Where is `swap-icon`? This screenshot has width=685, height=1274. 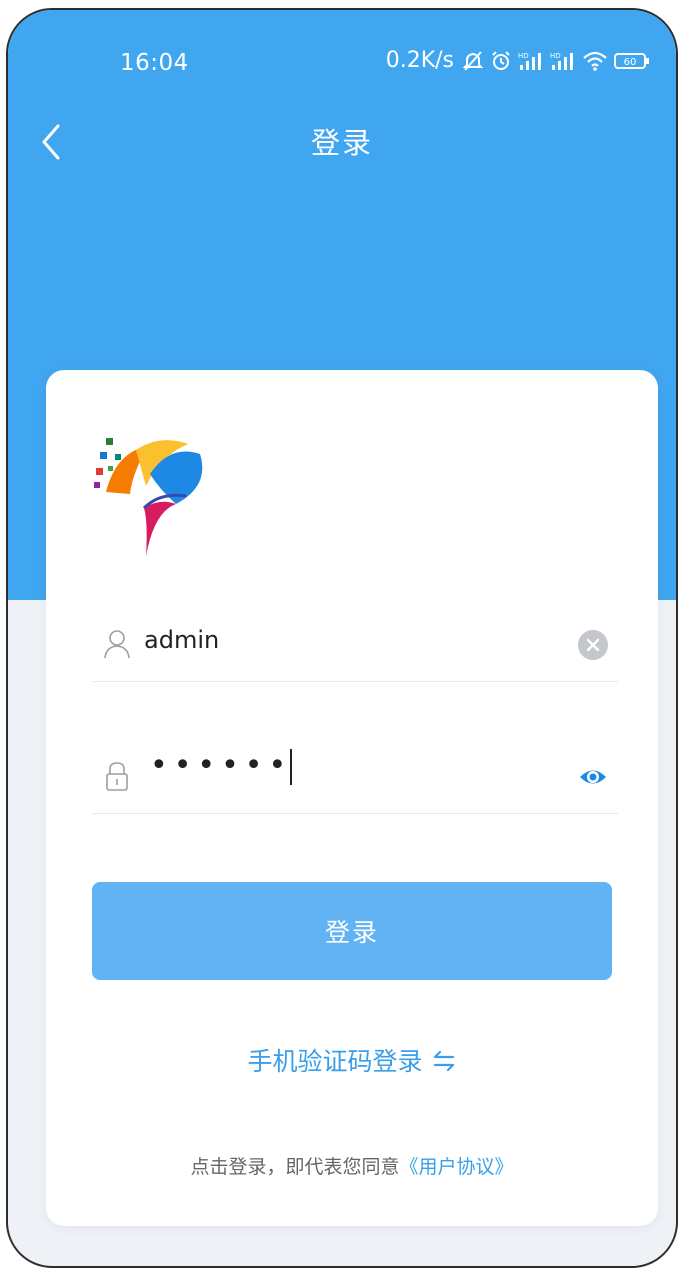
swap-icon is located at coordinates (444, 1064).